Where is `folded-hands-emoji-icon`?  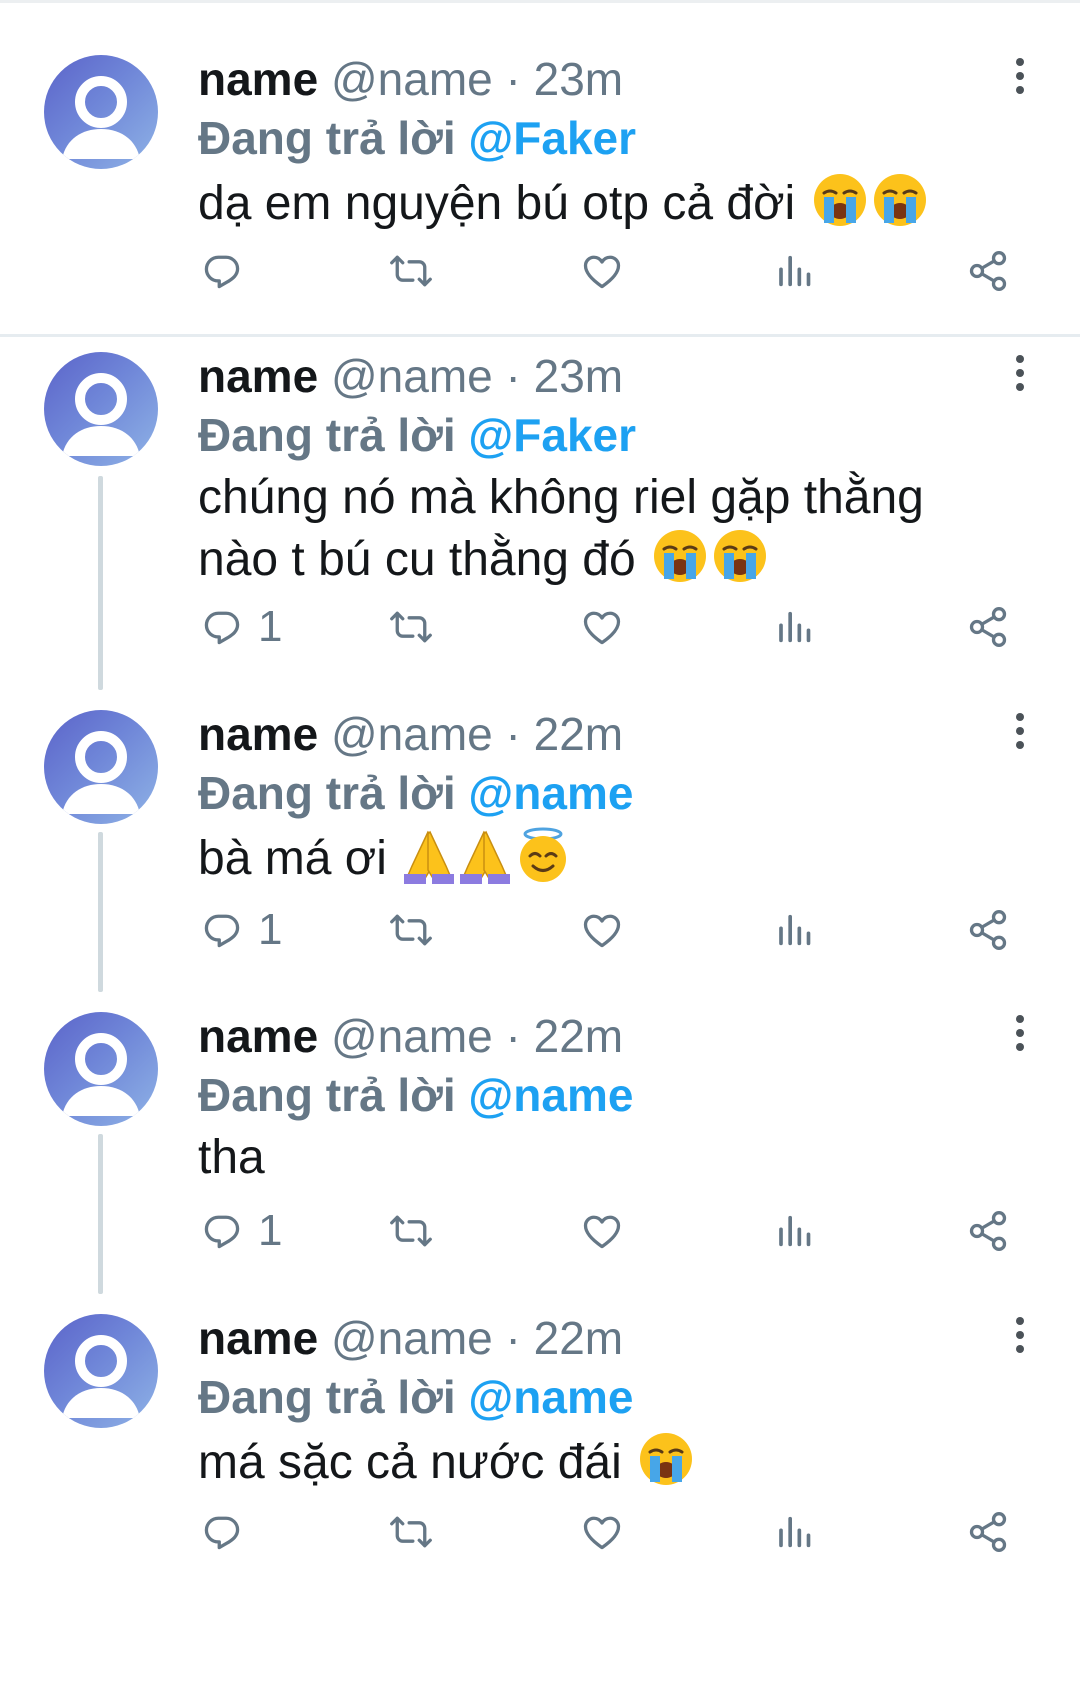 folded-hands-emoji-icon is located at coordinates (429, 862).